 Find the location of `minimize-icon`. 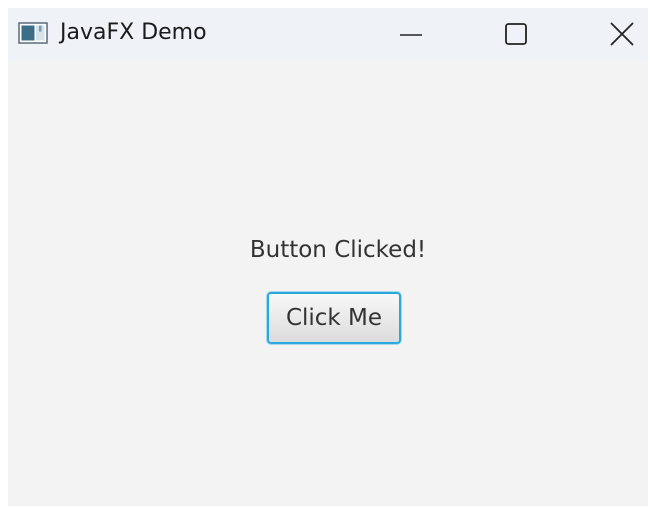

minimize-icon is located at coordinates (411, 35).